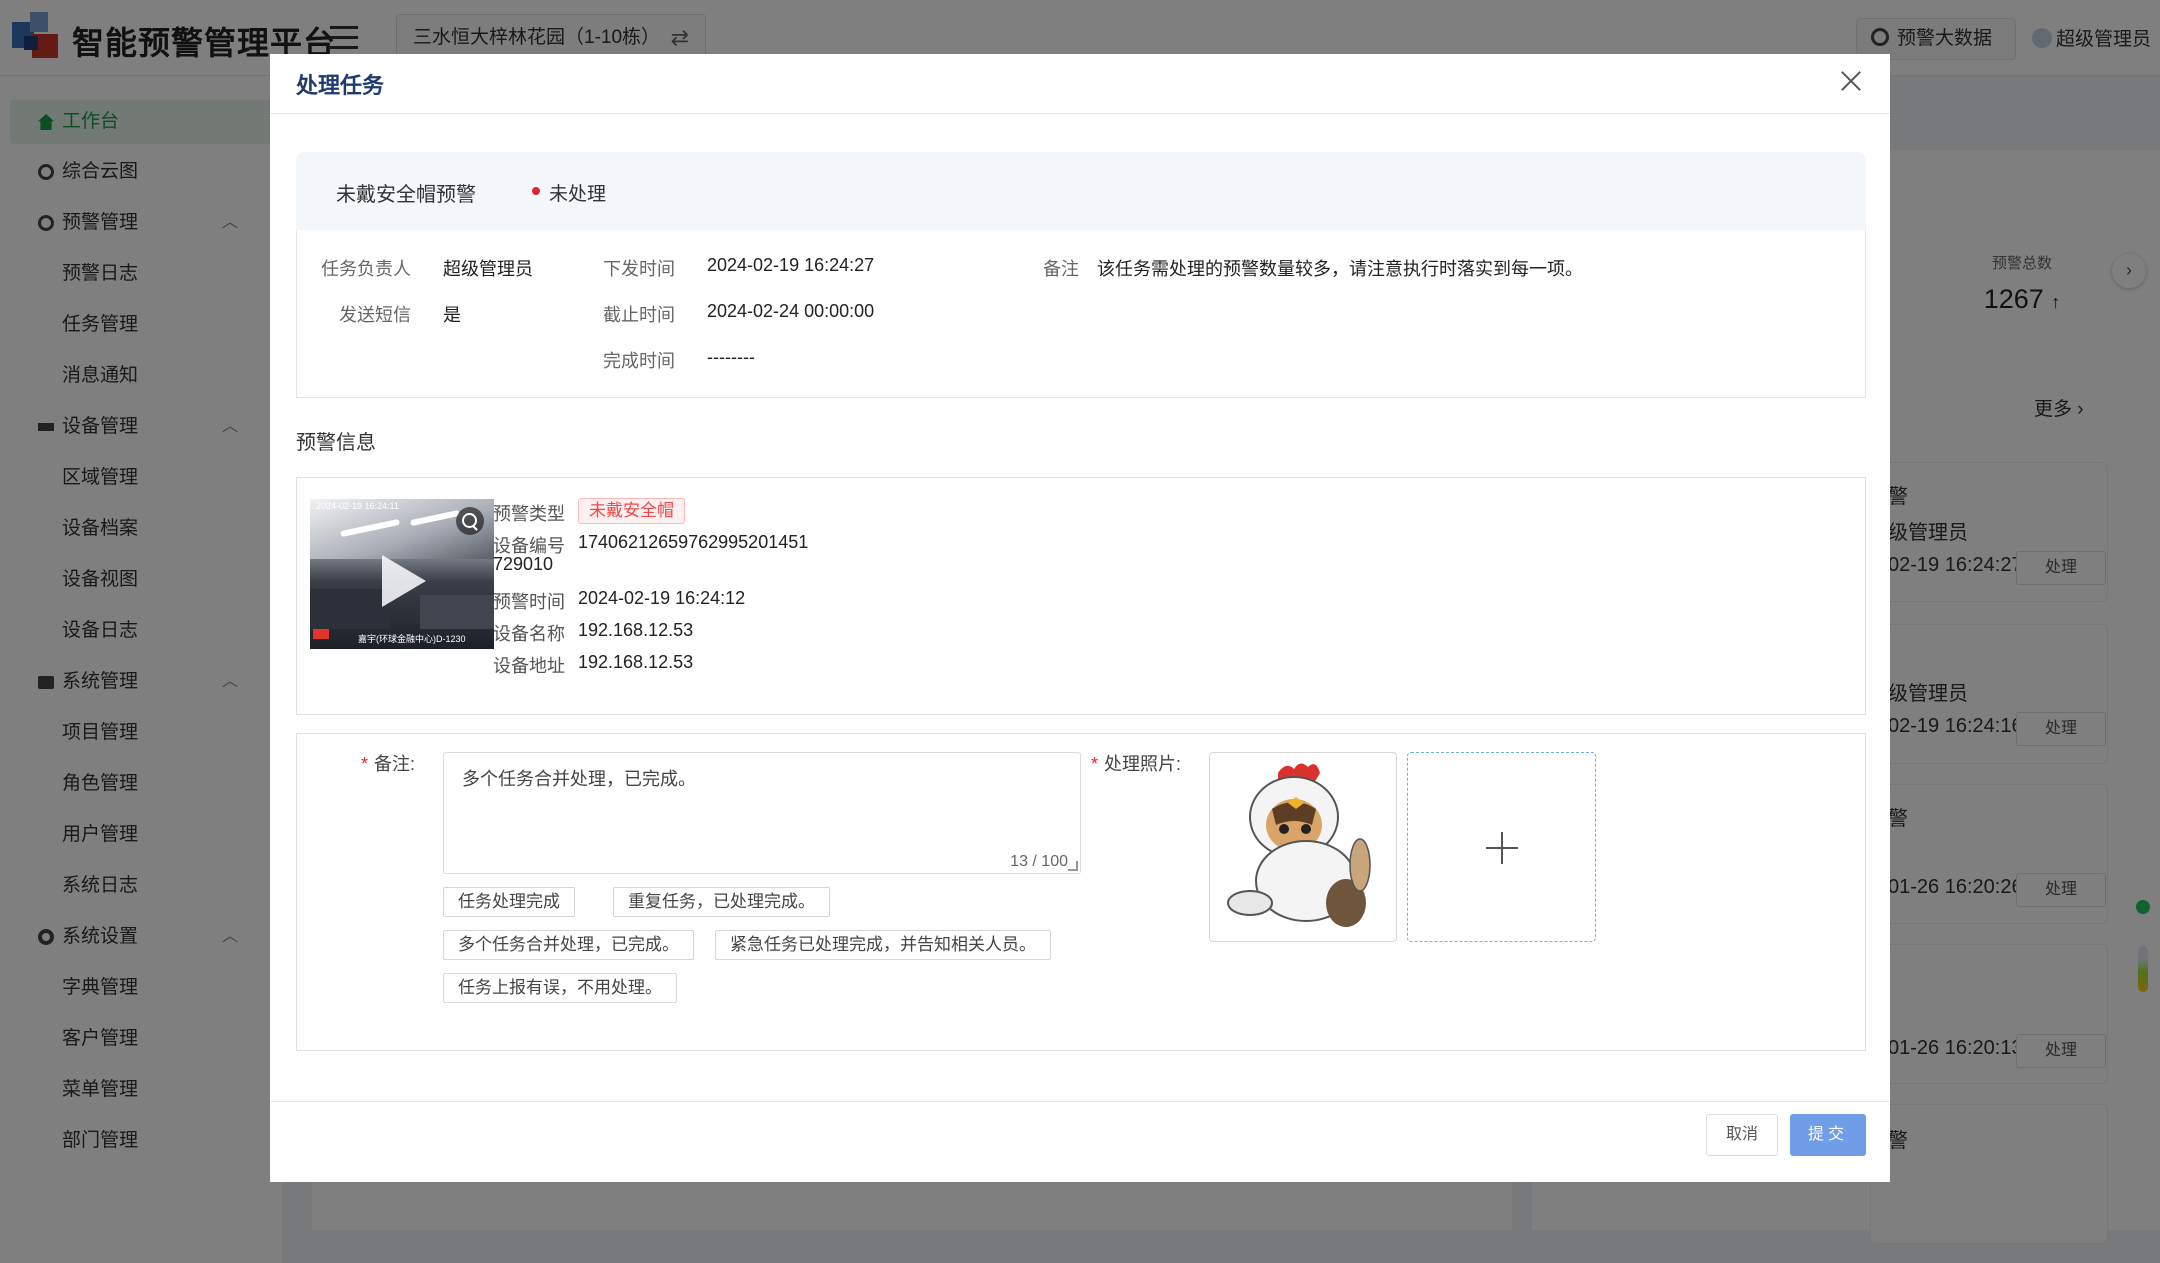 The width and height of the screenshot is (2160, 1263). What do you see at coordinates (1080, 84) in the screenshot?
I see `dialog-header: 处理任务` at bounding box center [1080, 84].